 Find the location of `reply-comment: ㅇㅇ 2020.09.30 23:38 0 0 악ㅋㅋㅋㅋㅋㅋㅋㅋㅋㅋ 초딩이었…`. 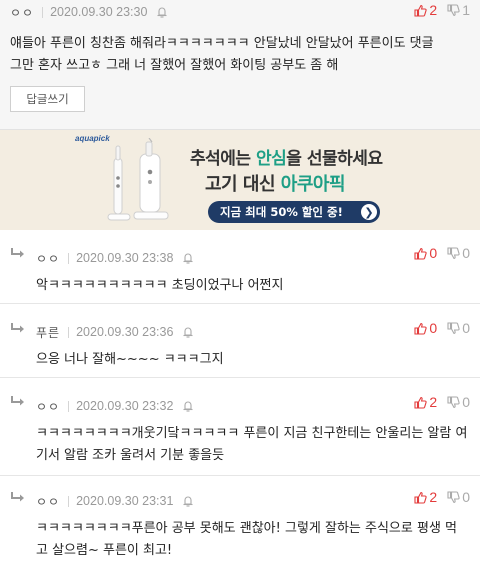

reply-comment: ㅇㅇ 2020.09.30 23:38 0 0 악ㅋㅋㅋㅋㅋㅋㅋㅋㅋㅋ 초딩이었… is located at coordinates (240, 267).